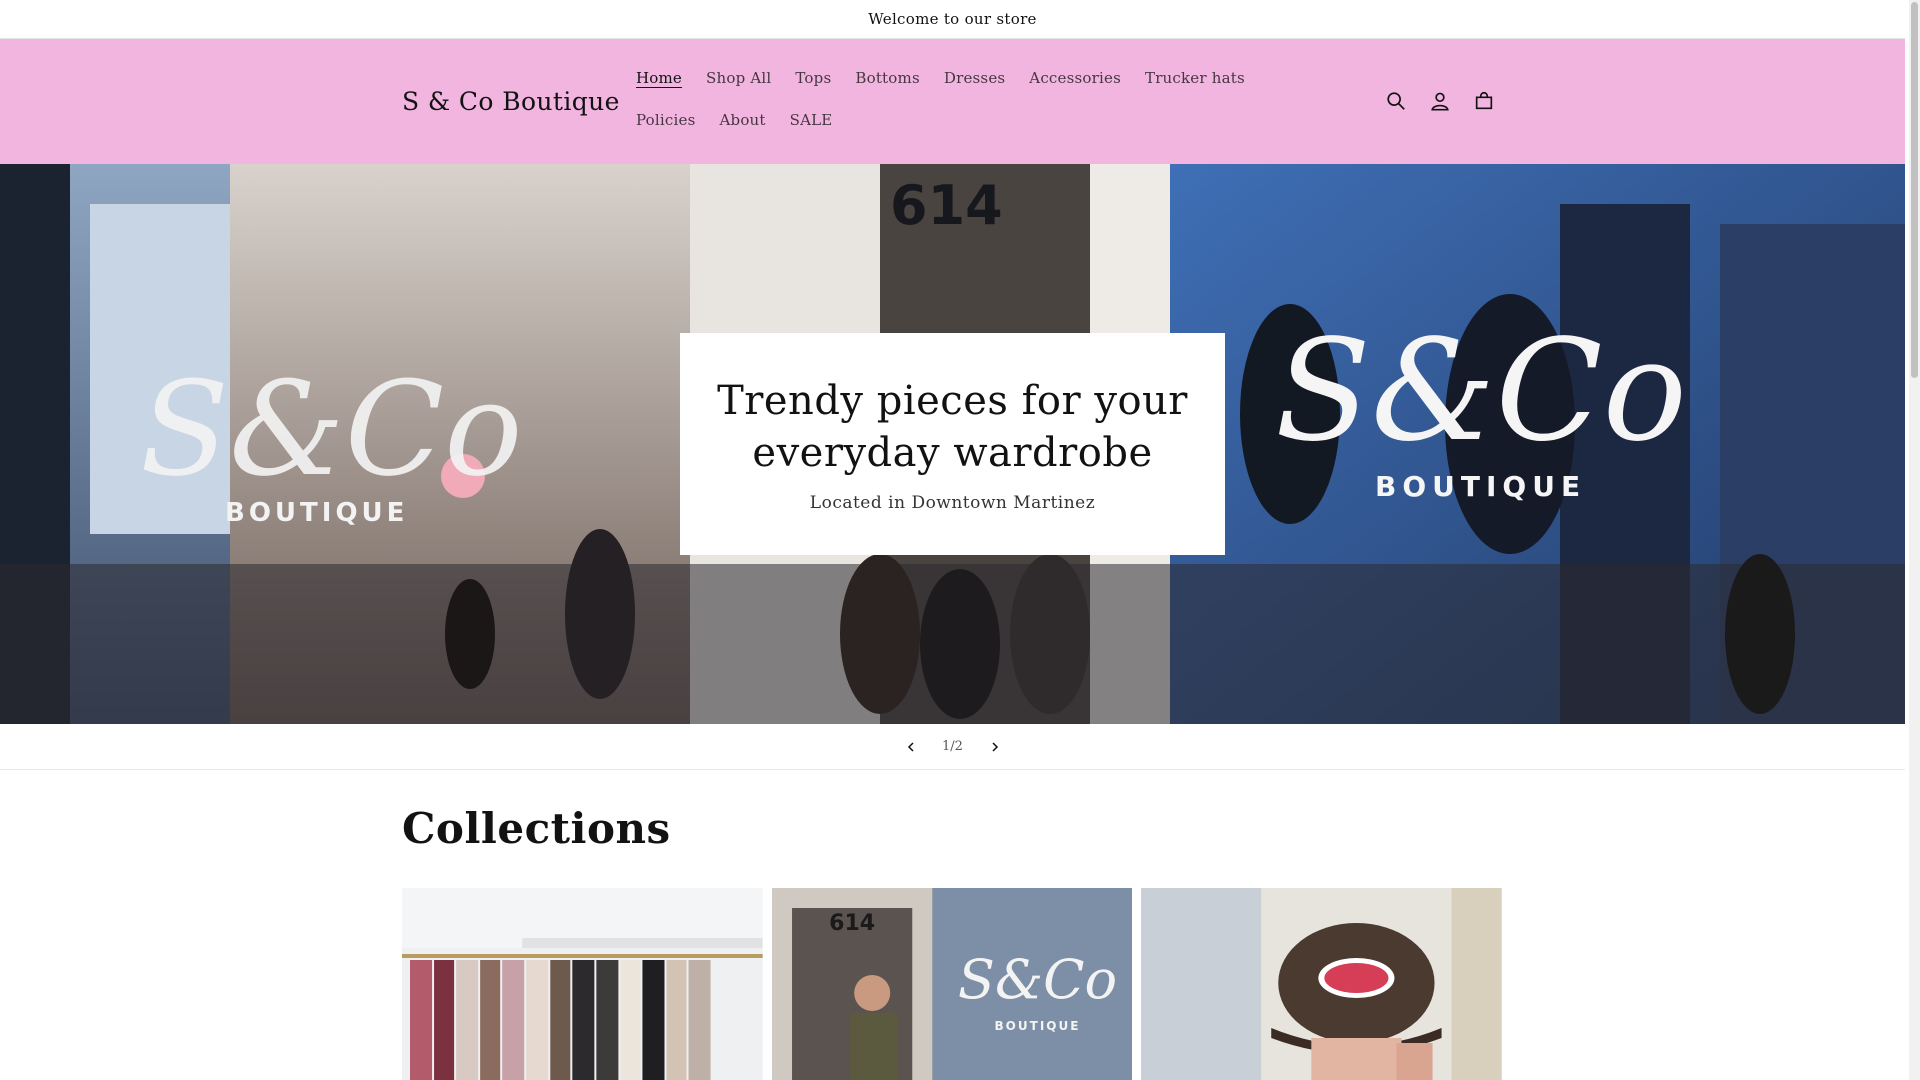  I want to click on address-number: 614, so click(946, 205).